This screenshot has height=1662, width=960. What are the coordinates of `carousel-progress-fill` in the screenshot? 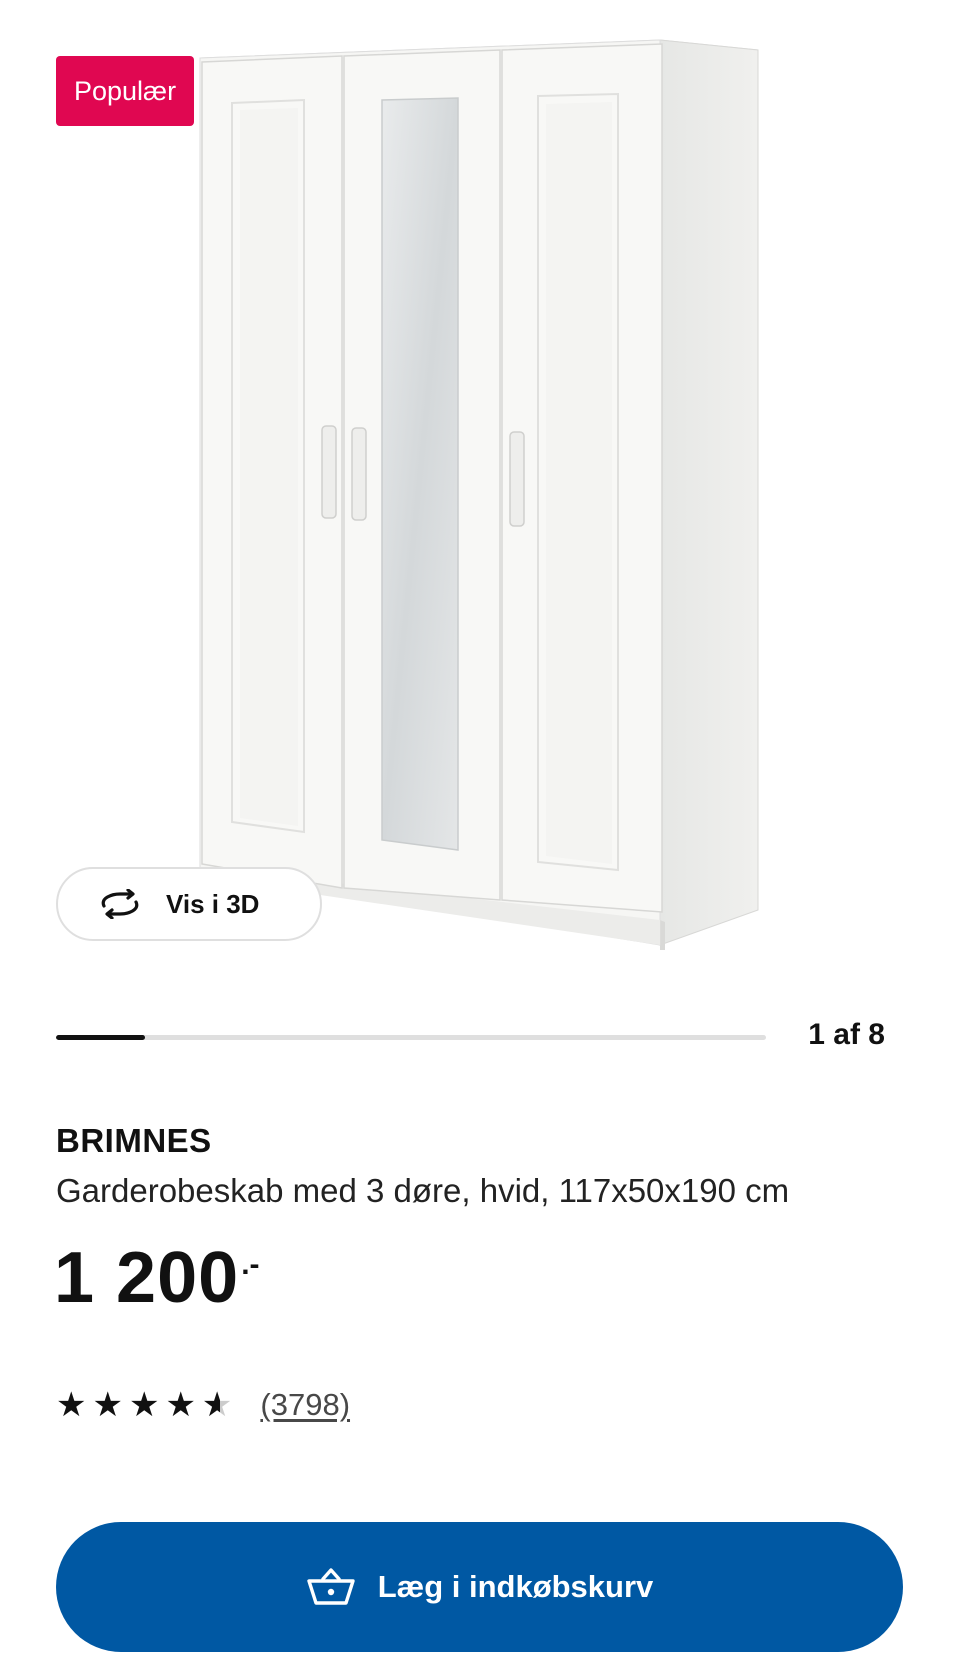 It's located at (100, 1037).